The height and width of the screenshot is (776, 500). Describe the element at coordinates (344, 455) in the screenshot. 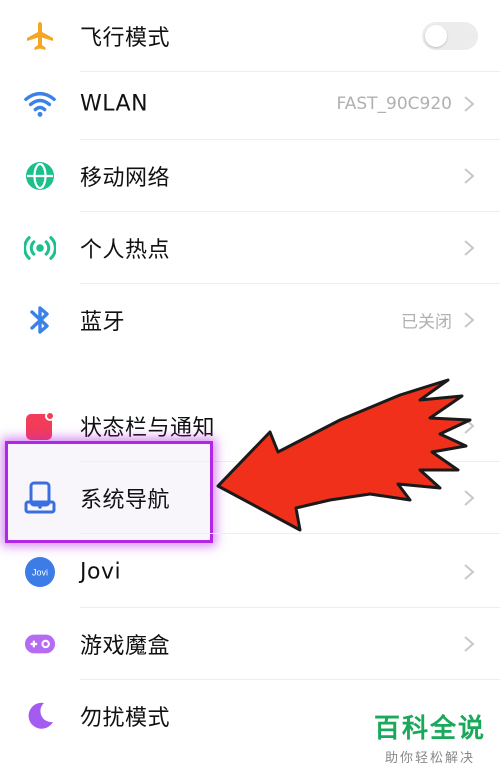

I see `red-arrow-annotation` at that location.